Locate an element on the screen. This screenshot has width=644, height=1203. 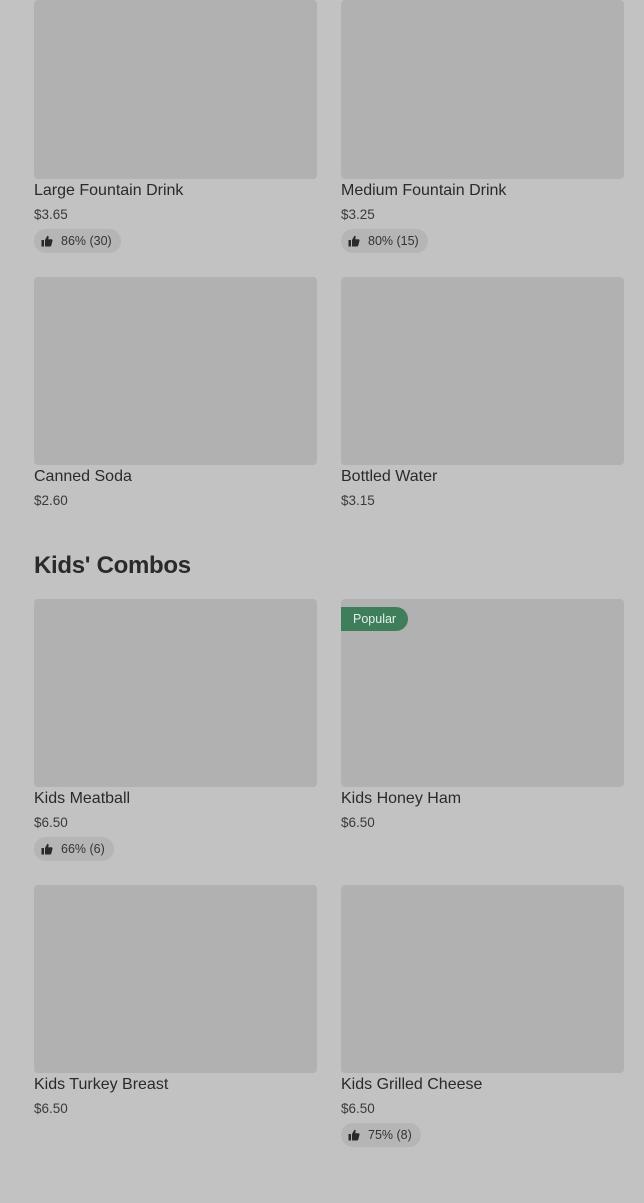
rating-badge: 66% (6) is located at coordinates (74, 849).